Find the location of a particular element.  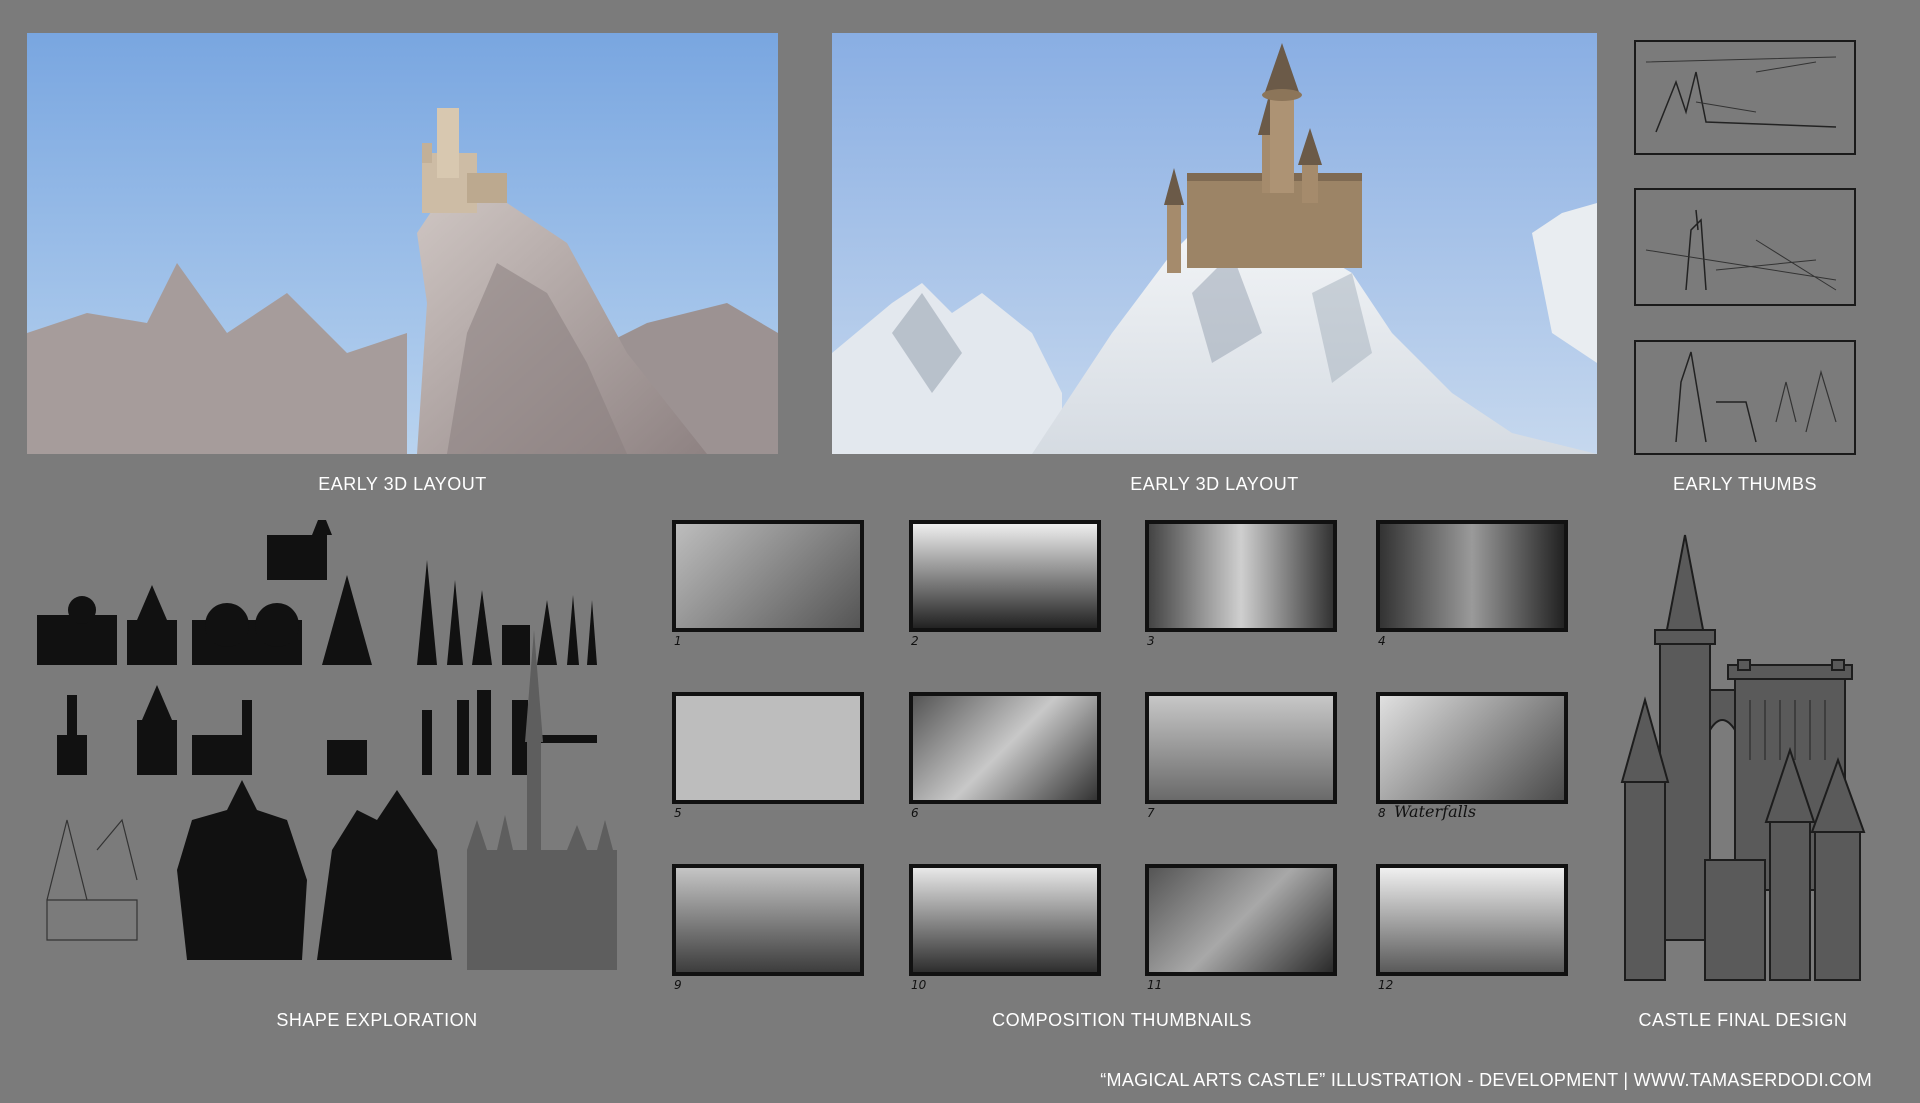

caption-early-3d-layout-left: EARLY 3D LAYOUT is located at coordinates (402, 484).